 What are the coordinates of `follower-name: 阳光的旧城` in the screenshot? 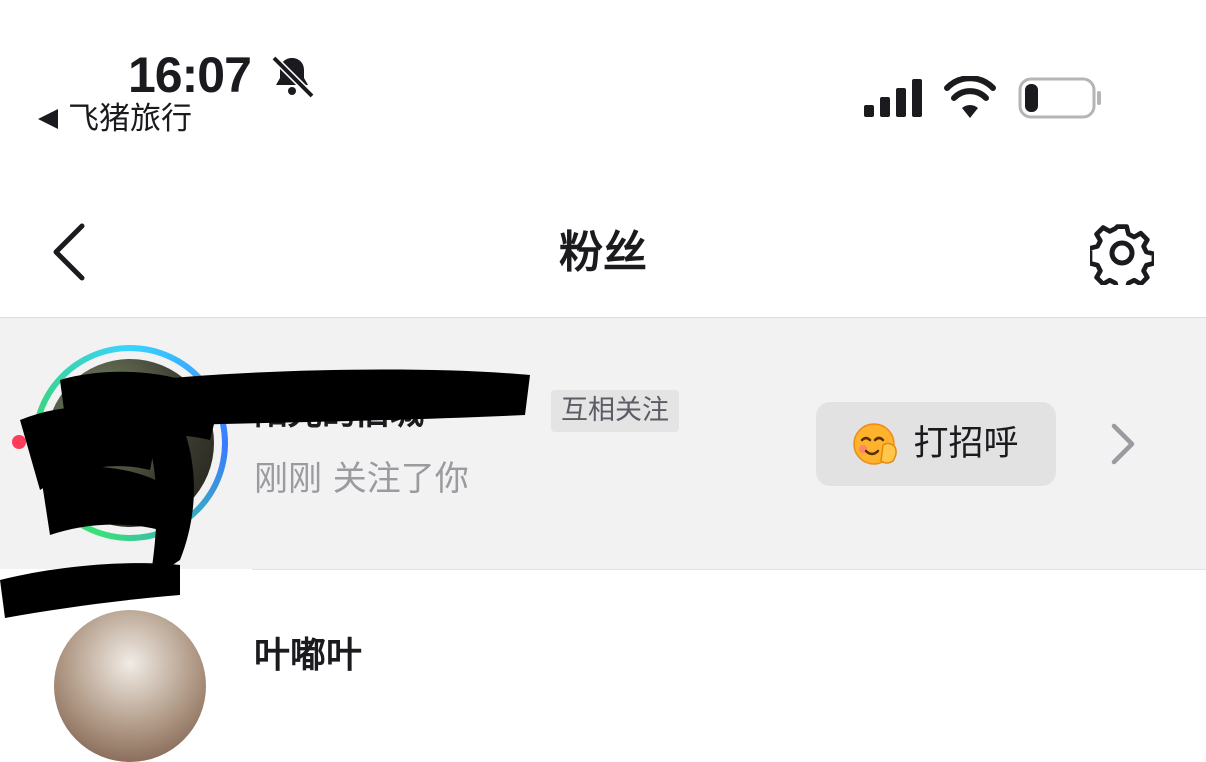 It's located at (339, 413).